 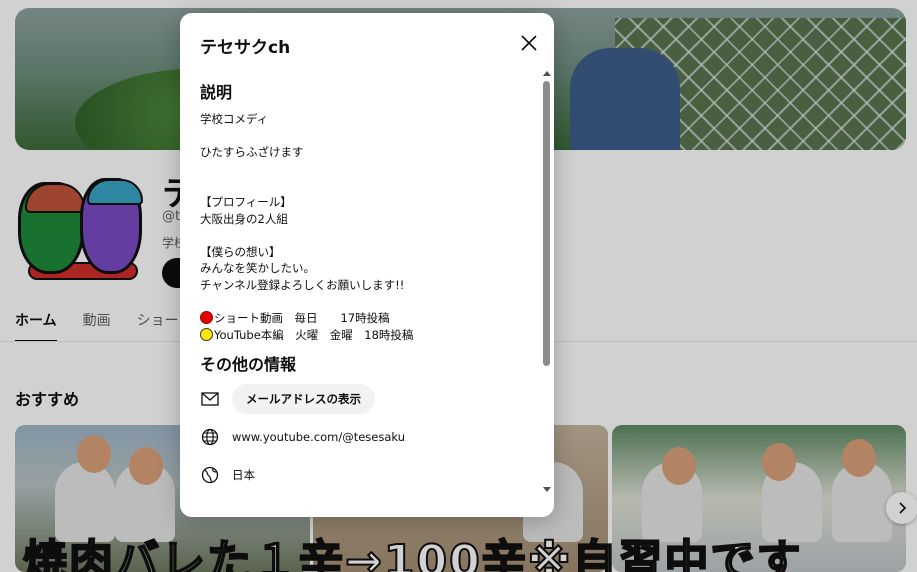 What do you see at coordinates (248, 365) in the screenshot?
I see `other-info-heading: その他の情報` at bounding box center [248, 365].